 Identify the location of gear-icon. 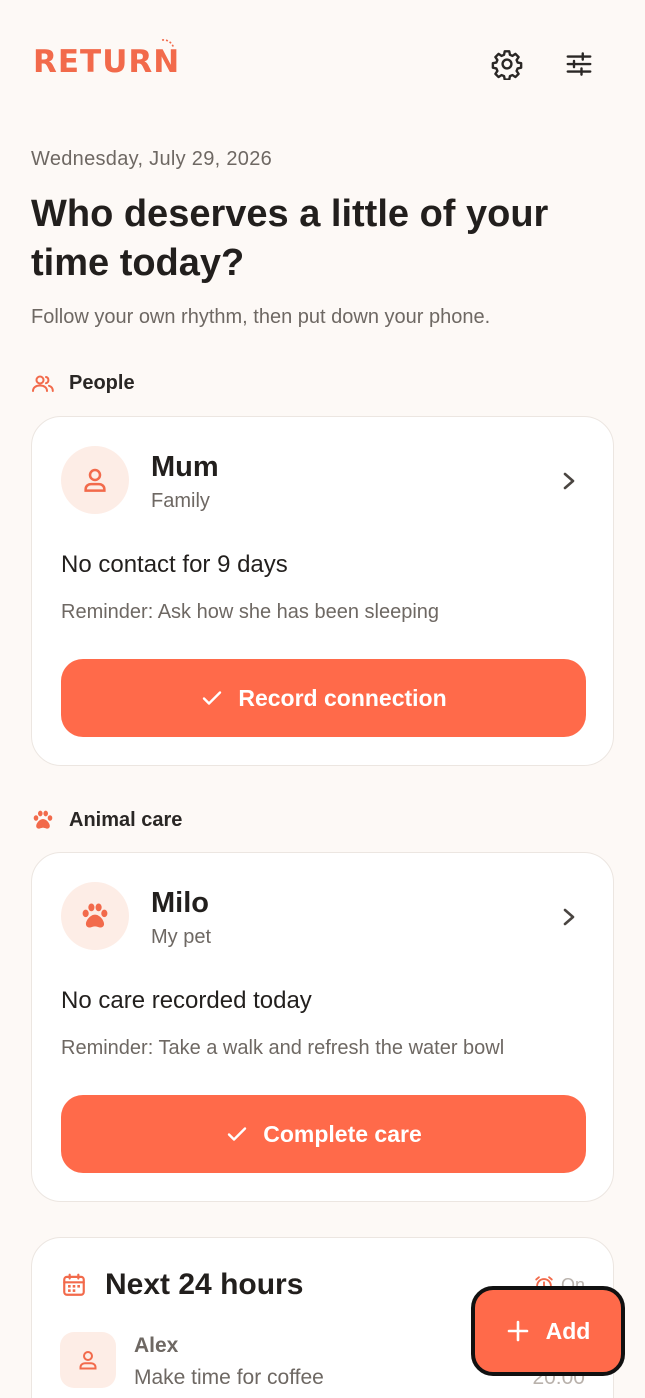
(507, 65).